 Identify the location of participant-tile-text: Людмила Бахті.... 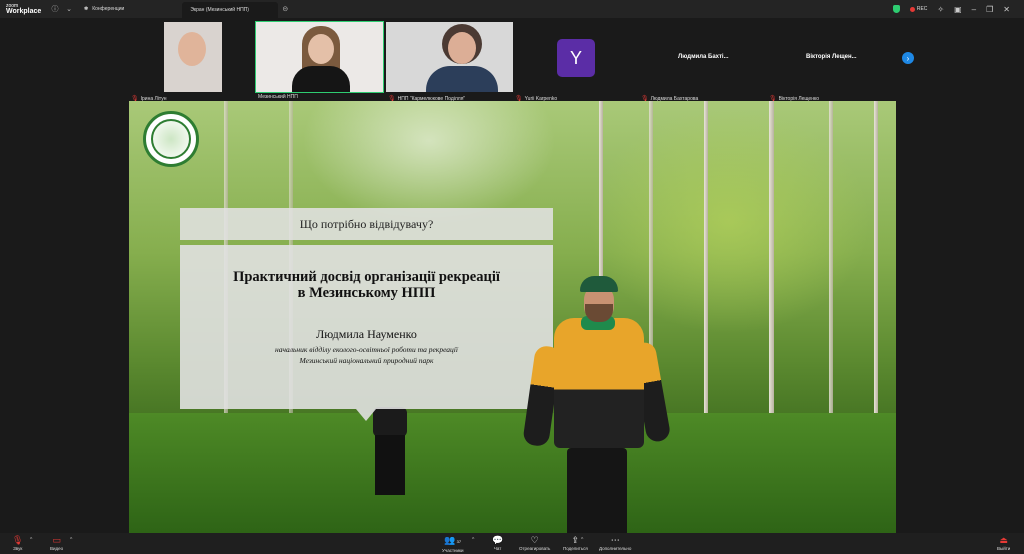
(703, 57).